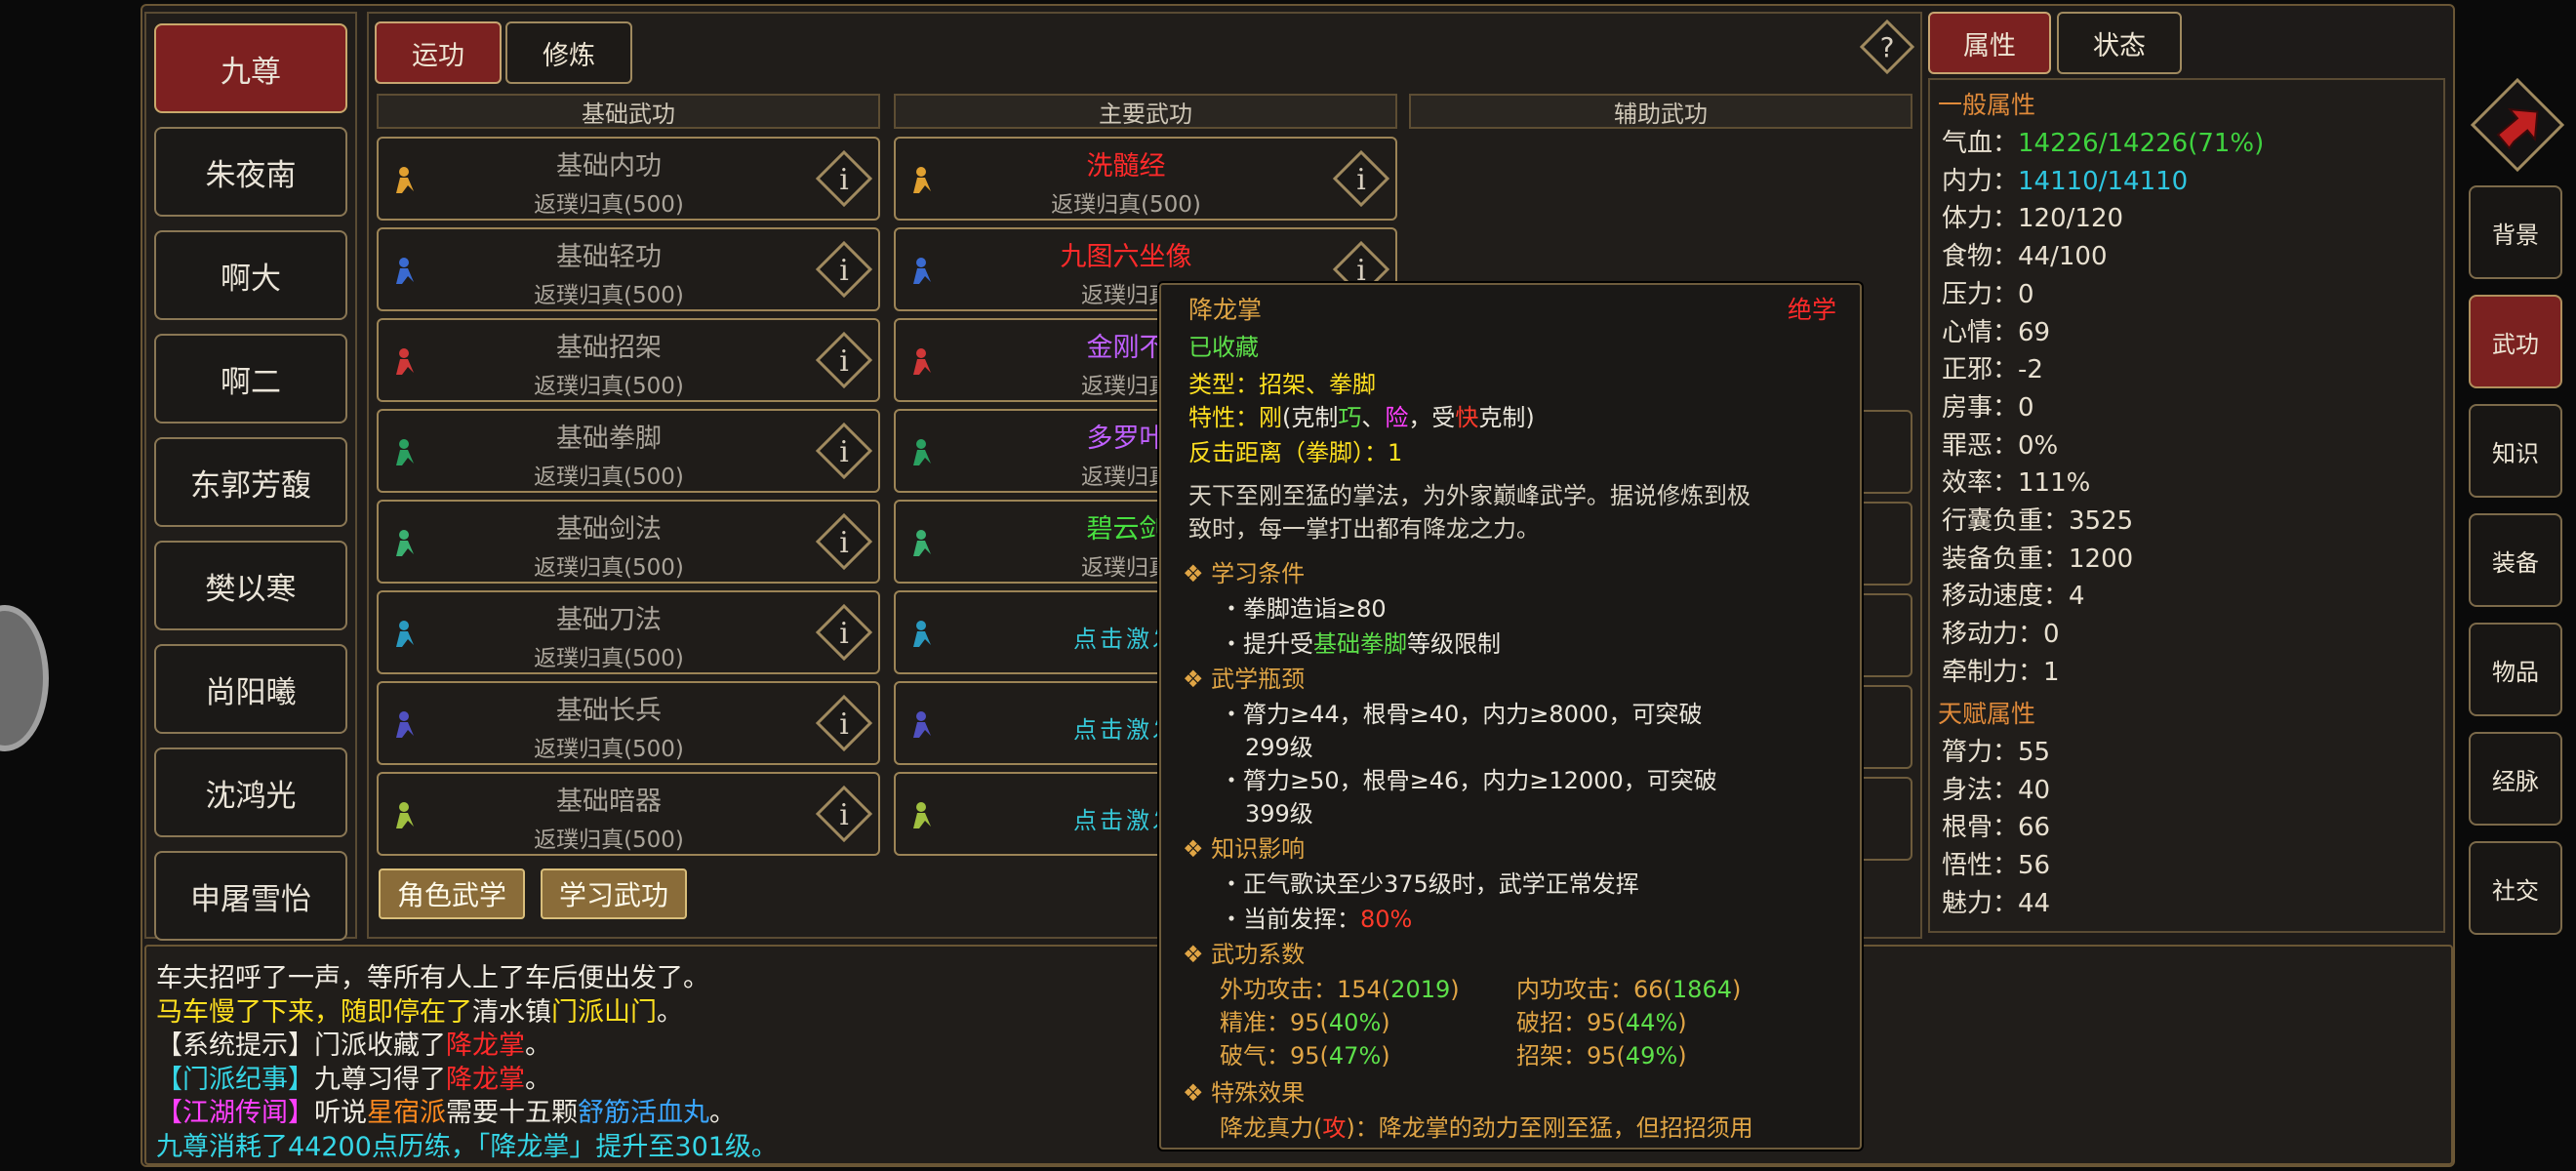 The height and width of the screenshot is (1171, 2576). Describe the element at coordinates (2517, 125) in the screenshot. I see `back-arrow-button` at that location.